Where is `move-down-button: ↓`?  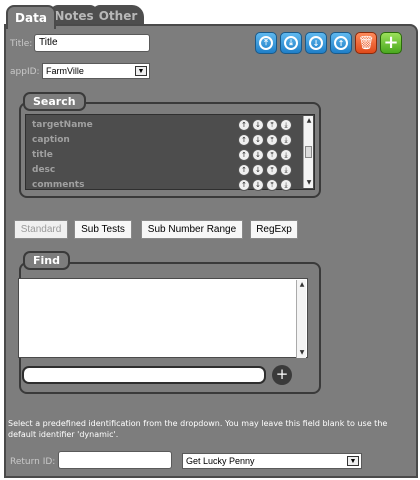
move-down-button: ↓ is located at coordinates (316, 43).